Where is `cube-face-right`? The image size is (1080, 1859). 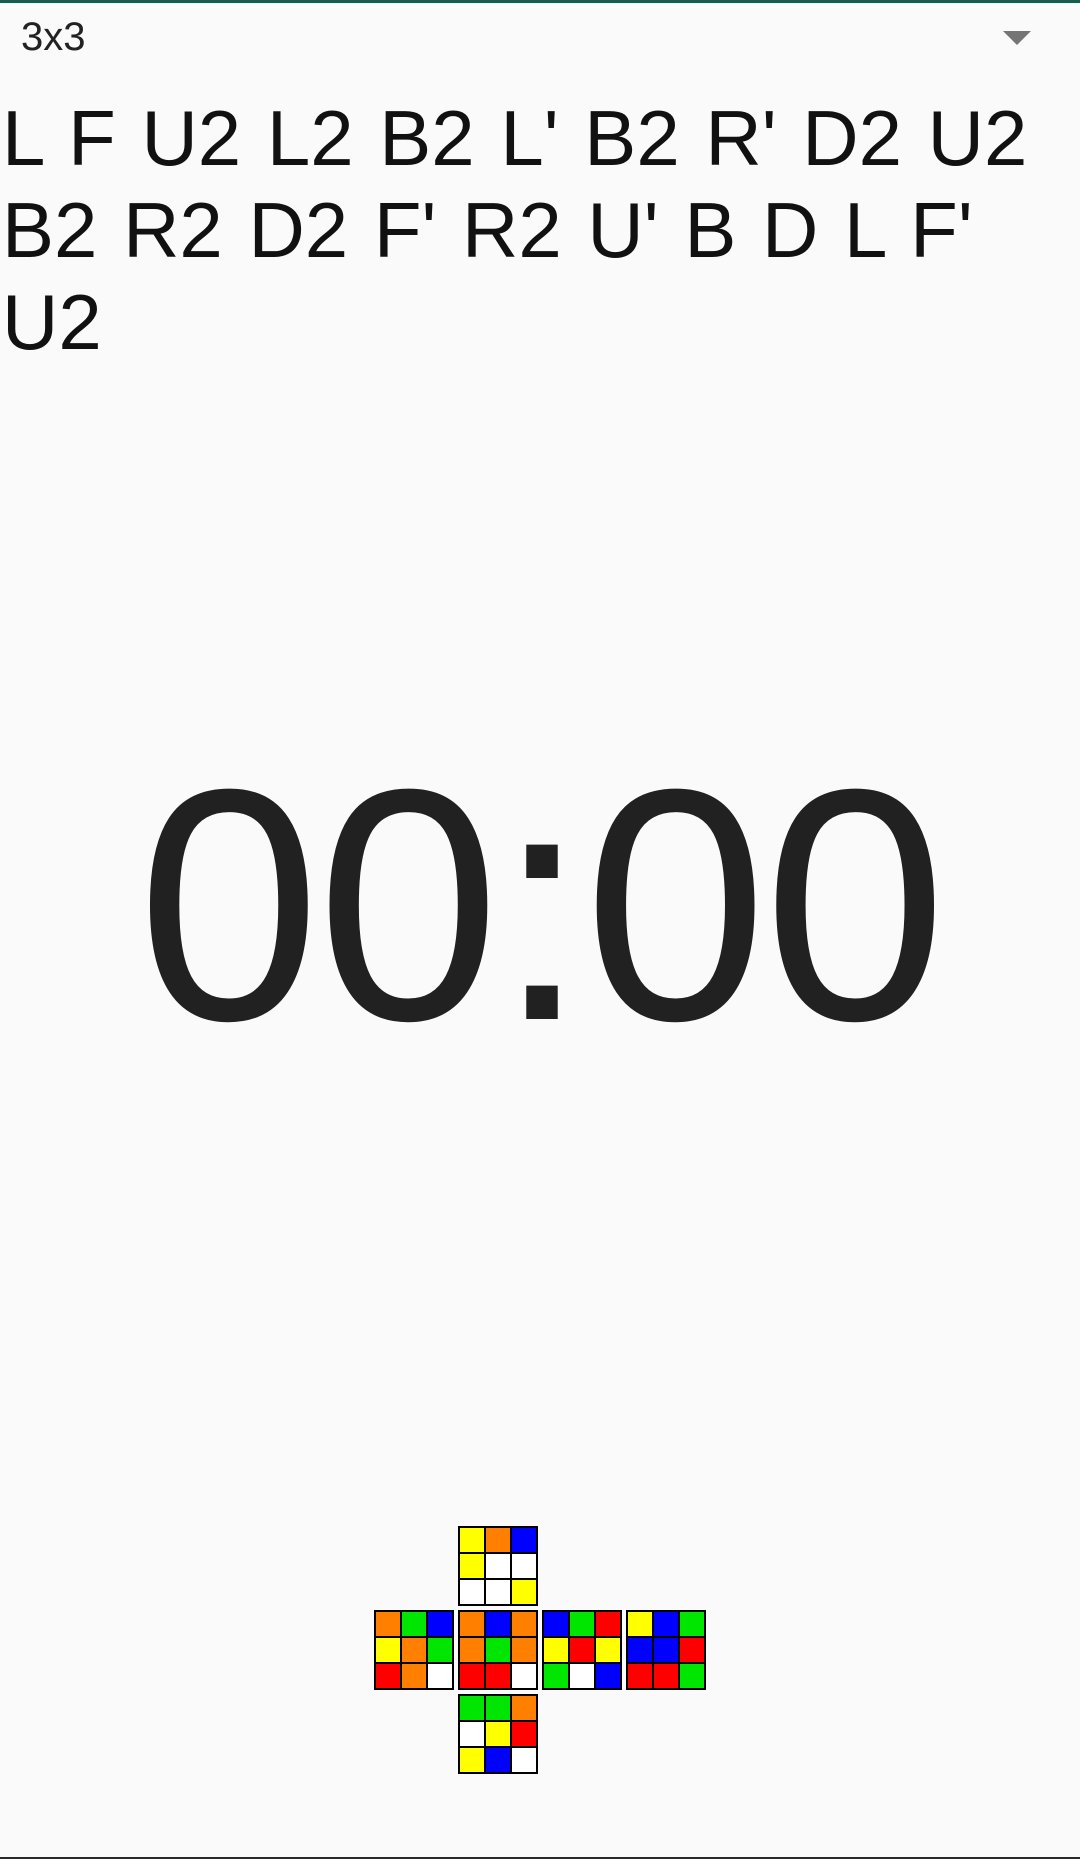
cube-face-right is located at coordinates (582, 1650).